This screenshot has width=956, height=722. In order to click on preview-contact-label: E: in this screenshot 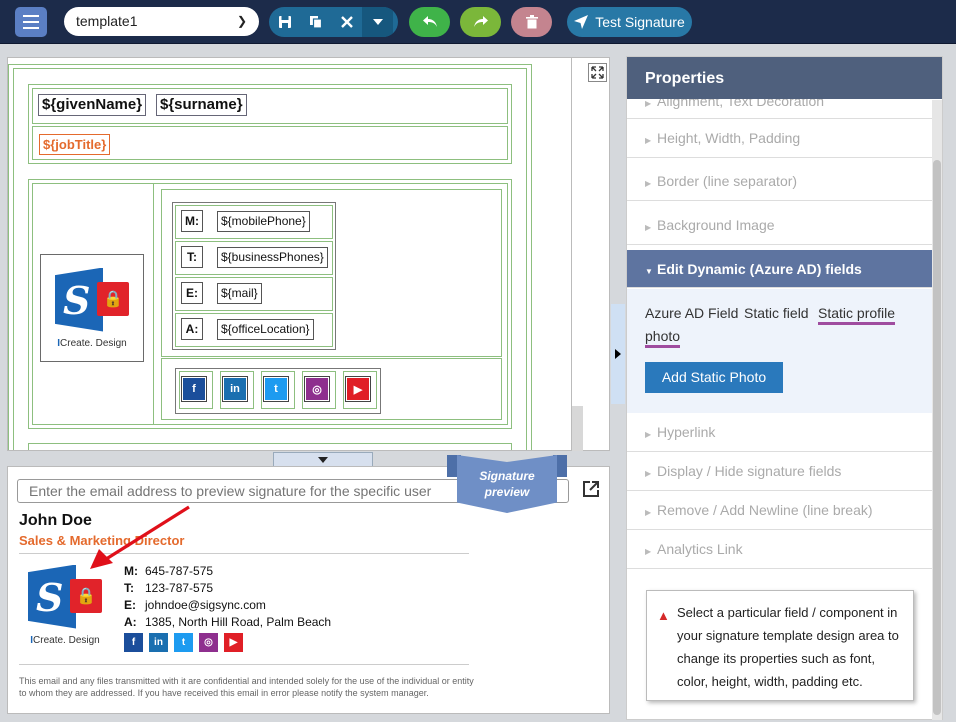, I will do `click(130, 605)`.